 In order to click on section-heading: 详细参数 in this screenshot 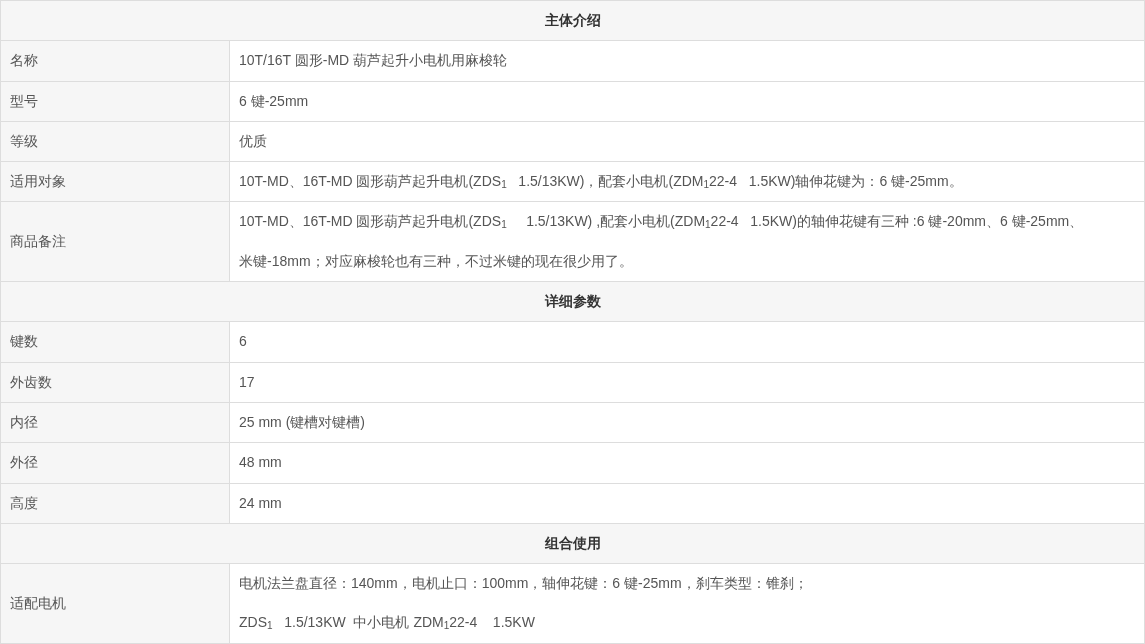, I will do `click(572, 301)`.